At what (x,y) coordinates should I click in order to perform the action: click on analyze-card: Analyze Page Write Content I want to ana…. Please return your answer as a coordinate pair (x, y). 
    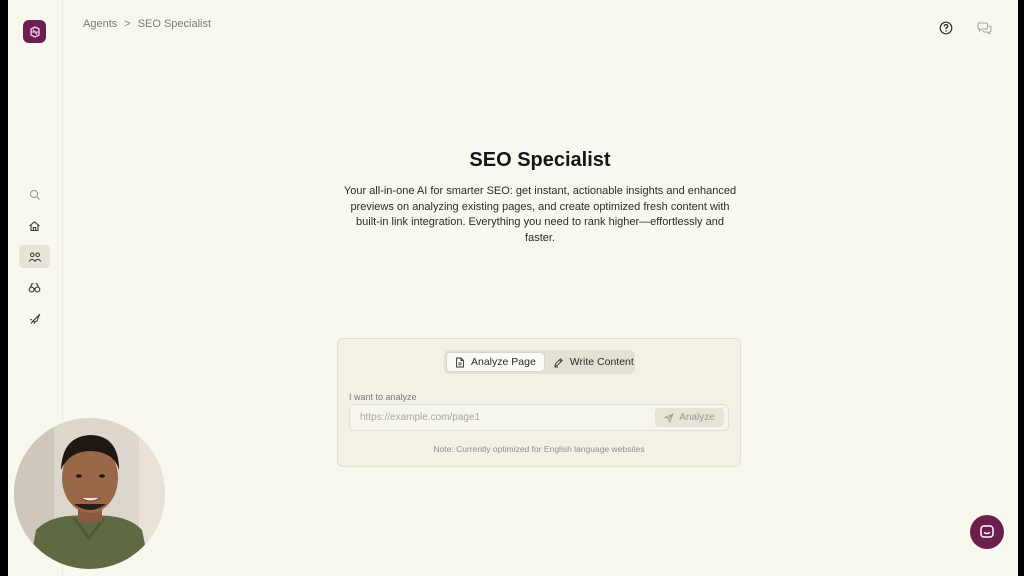
    Looking at the image, I should click on (539, 402).